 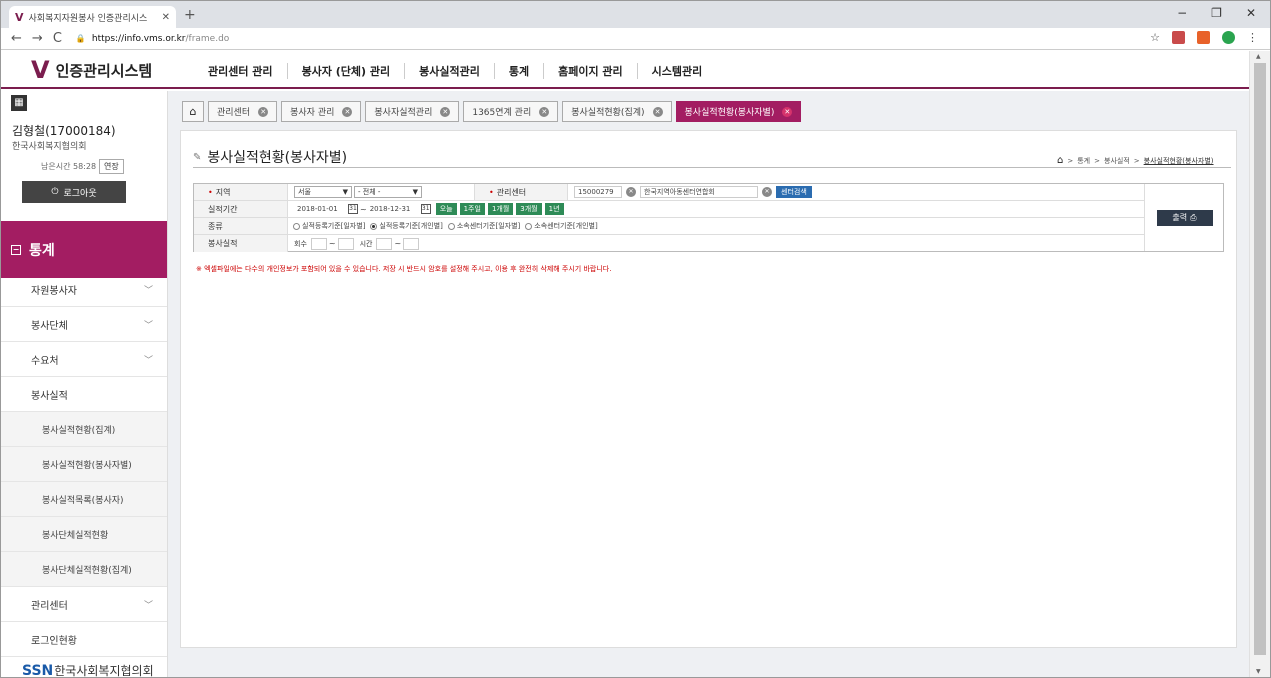 What do you see at coordinates (561, 226) in the screenshot?
I see `type-radio: 소속센터기준[개인별]` at bounding box center [561, 226].